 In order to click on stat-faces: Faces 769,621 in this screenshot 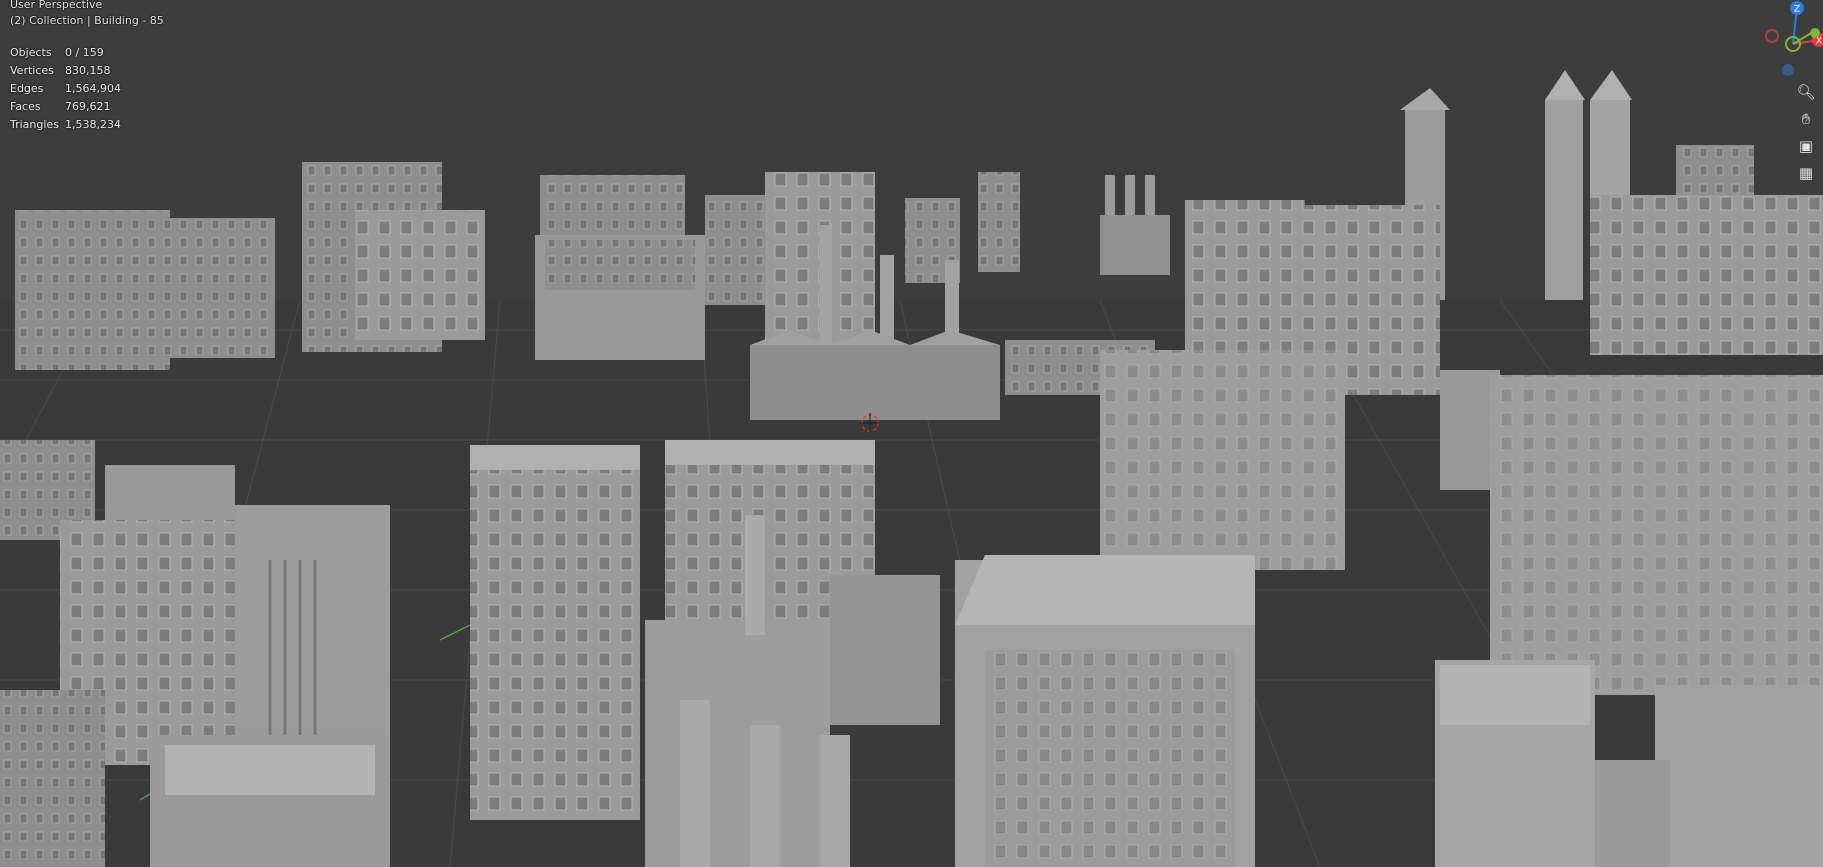, I will do `click(65, 107)`.